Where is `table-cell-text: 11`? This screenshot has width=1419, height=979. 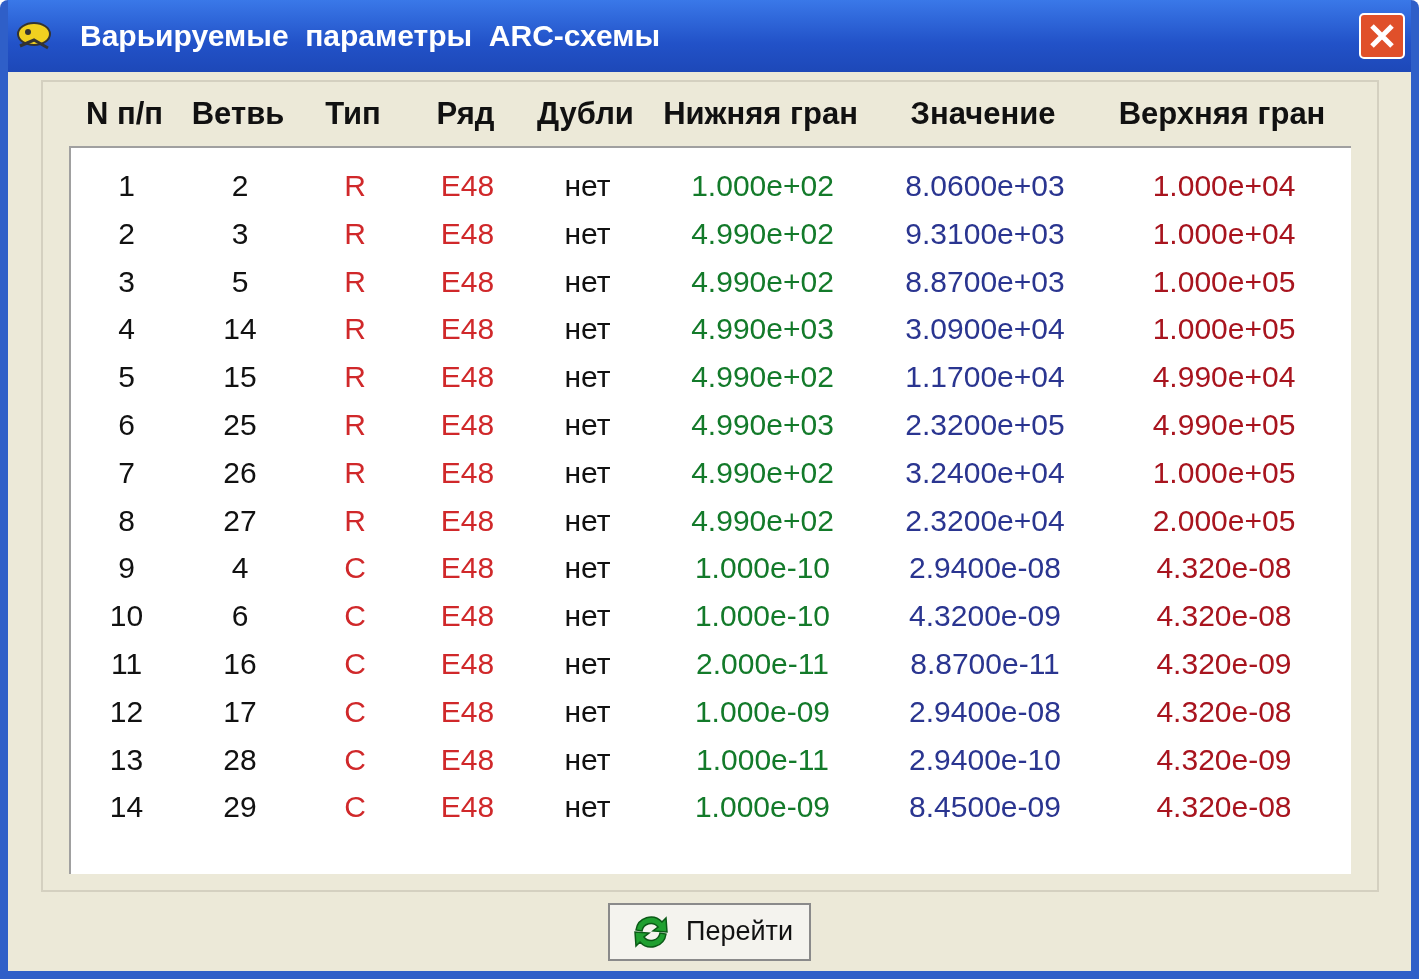
table-cell-text: 11 is located at coordinates (126, 663).